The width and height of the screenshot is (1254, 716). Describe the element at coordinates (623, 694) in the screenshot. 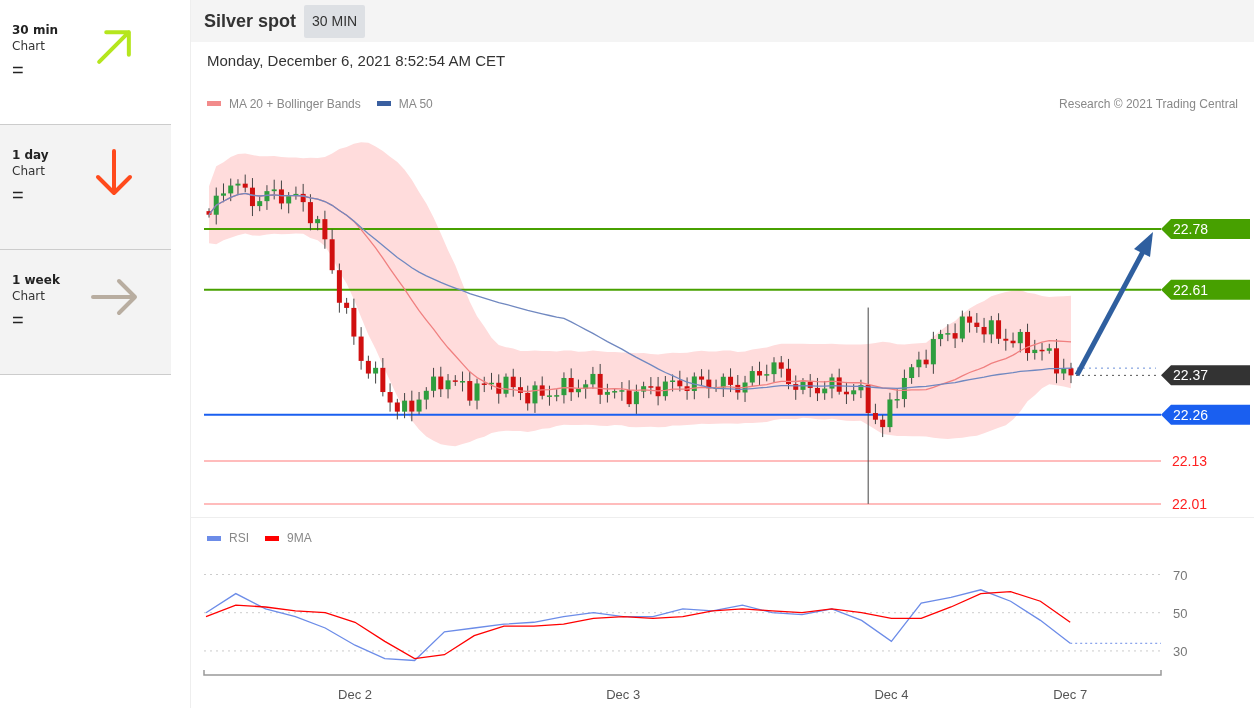

I see `axis-tick-label: Dec 3` at that location.